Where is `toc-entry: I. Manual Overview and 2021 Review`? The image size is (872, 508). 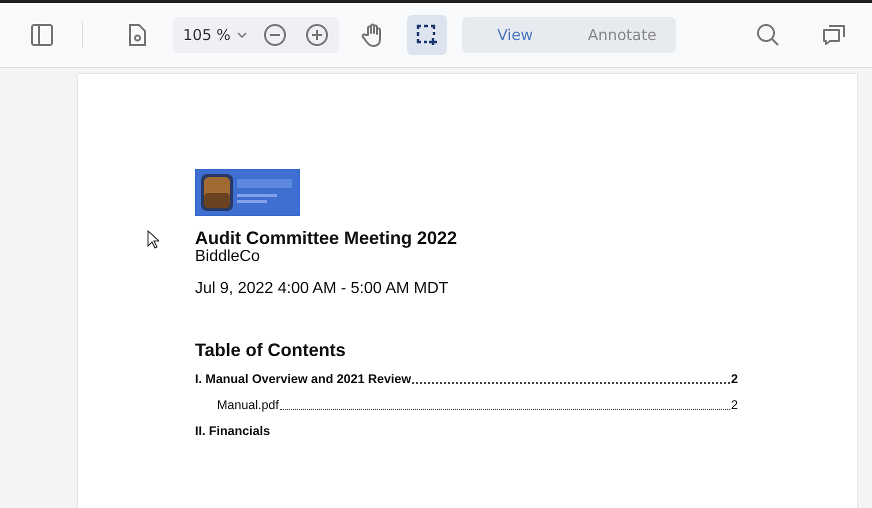
toc-entry: I. Manual Overview and 2021 Review is located at coordinates (303, 379).